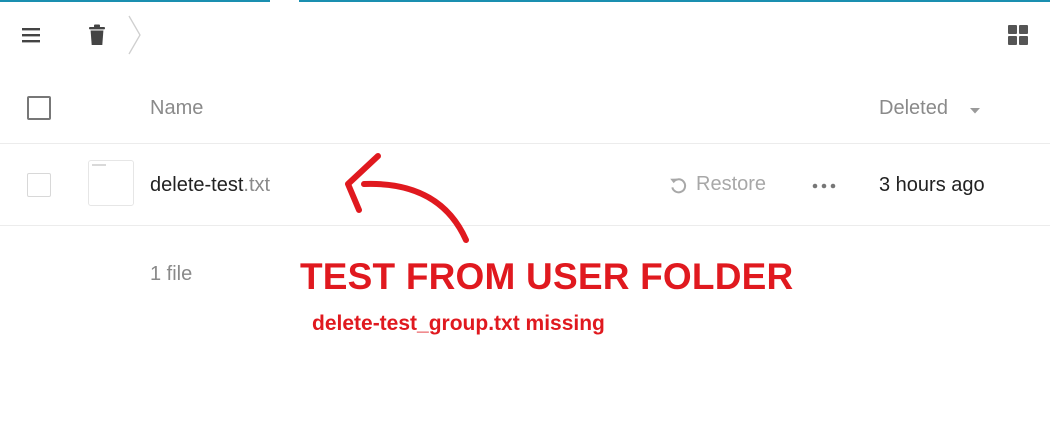 The image size is (1050, 433). I want to click on grid-view-icon, so click(1018, 35).